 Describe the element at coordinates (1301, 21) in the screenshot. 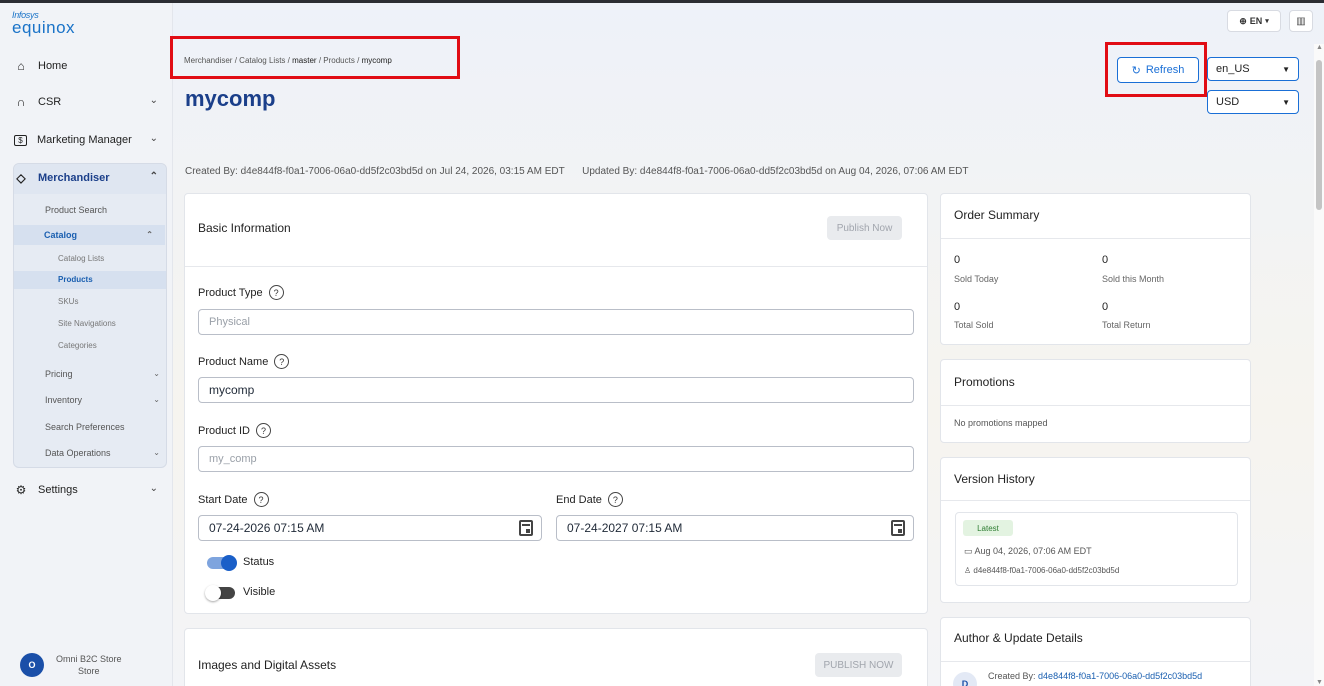

I see `building-icon: ▥` at that location.